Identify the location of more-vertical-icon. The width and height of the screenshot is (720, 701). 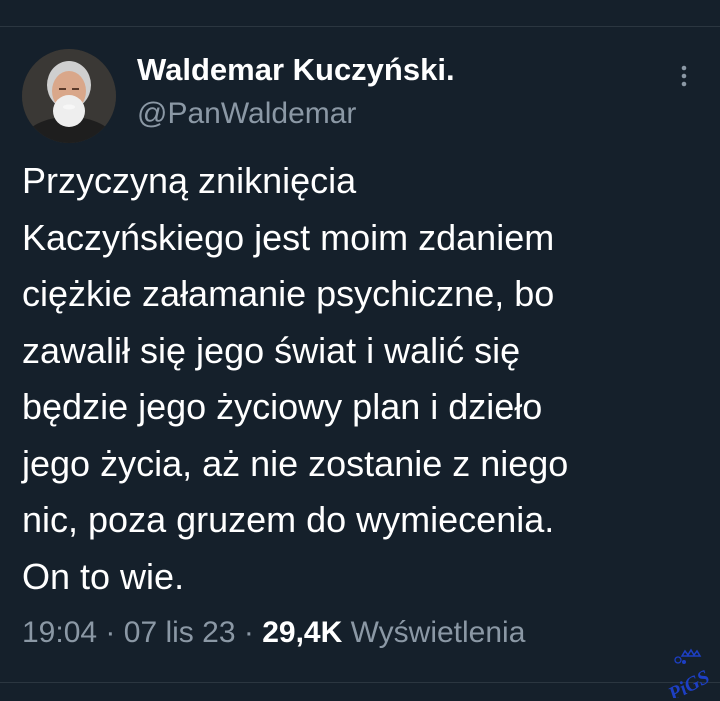
(684, 76).